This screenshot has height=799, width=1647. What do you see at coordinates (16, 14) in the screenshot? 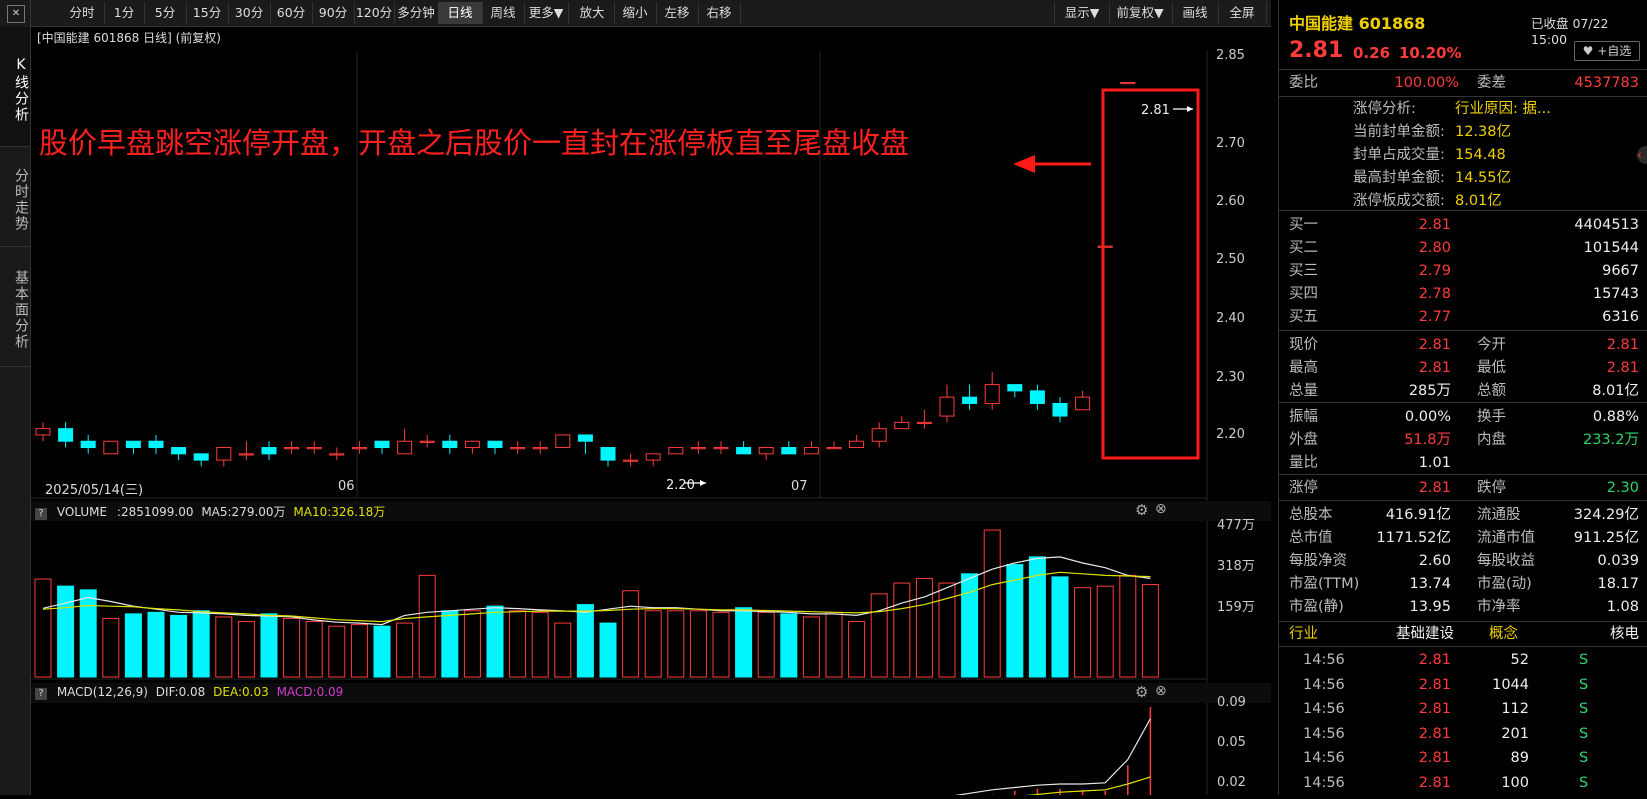
I see `close-icon: ✕` at bounding box center [16, 14].